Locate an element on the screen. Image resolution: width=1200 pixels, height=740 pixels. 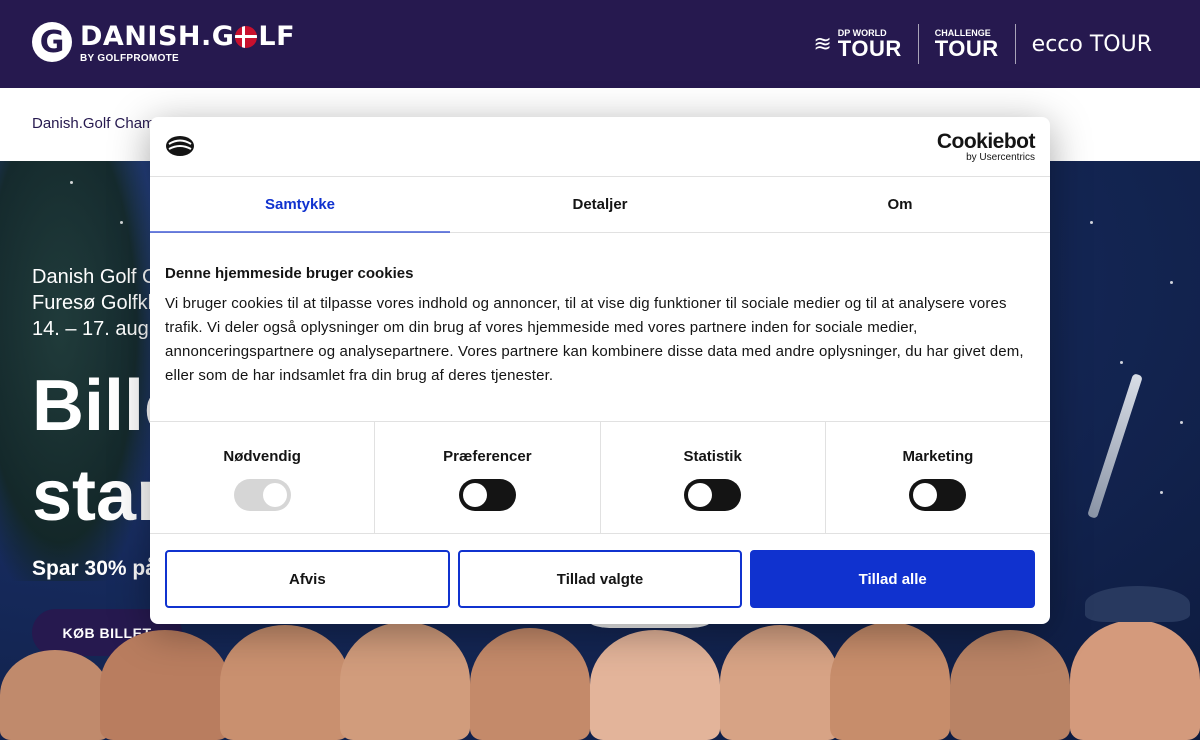
logo-subtitle: BY GOLFPROMOTE is located at coordinates (130, 58).